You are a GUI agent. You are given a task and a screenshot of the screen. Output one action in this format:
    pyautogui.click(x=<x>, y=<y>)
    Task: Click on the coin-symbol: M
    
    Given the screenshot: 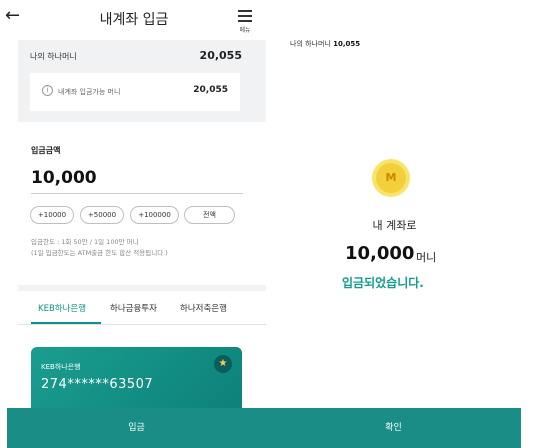 What is the action you would take?
    pyautogui.click(x=391, y=178)
    